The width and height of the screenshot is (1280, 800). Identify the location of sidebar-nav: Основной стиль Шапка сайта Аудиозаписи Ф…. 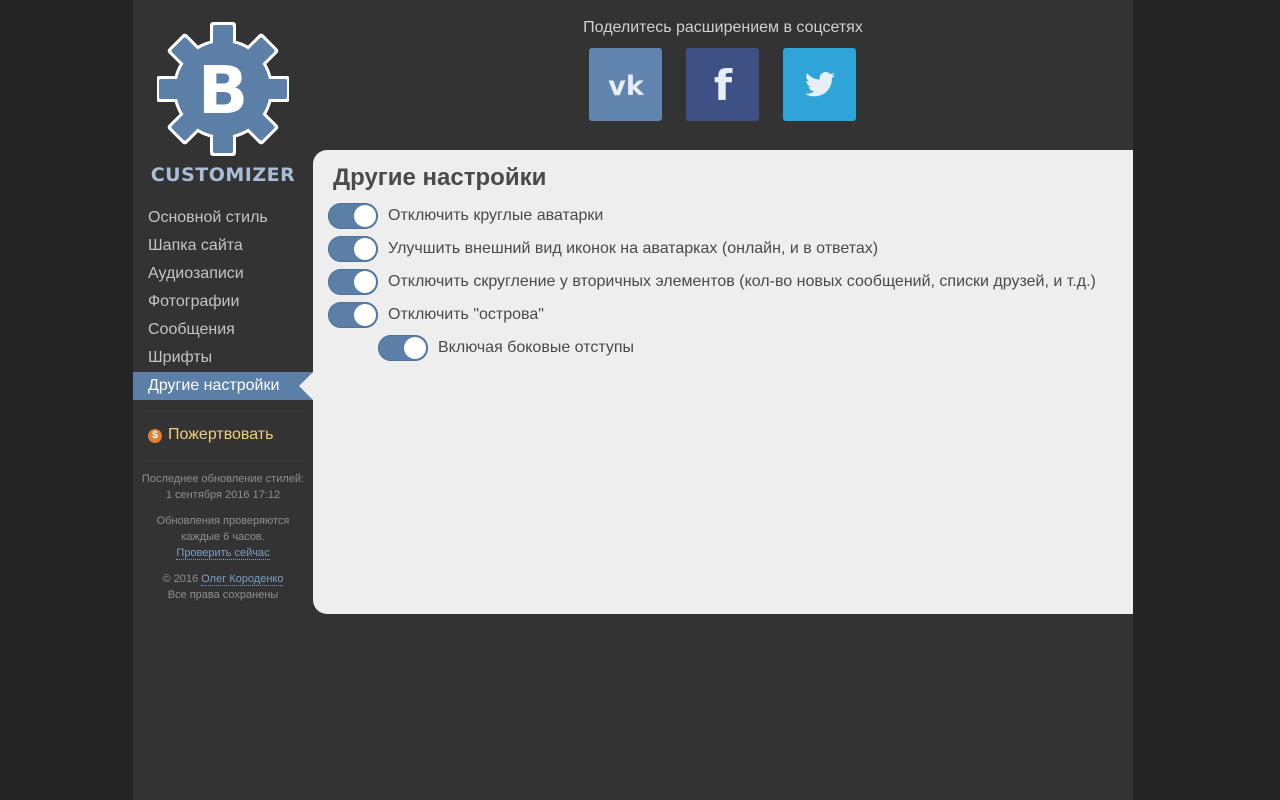
(223, 302).